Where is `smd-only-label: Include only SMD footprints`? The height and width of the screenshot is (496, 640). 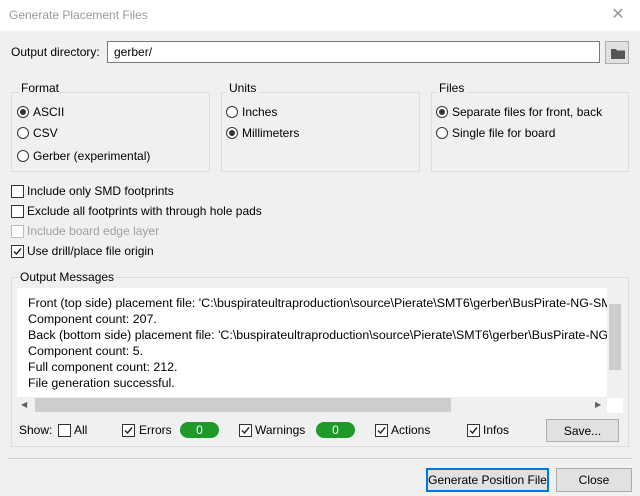
smd-only-label: Include only SMD footprints is located at coordinates (100, 191).